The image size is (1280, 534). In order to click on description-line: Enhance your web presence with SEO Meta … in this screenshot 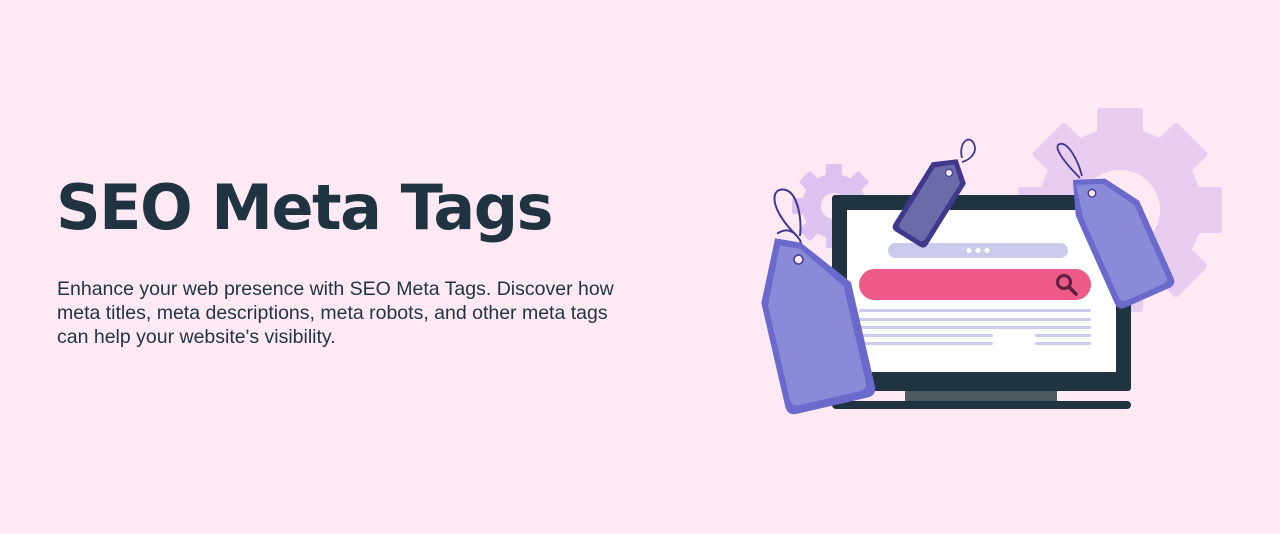, I will do `click(335, 289)`.